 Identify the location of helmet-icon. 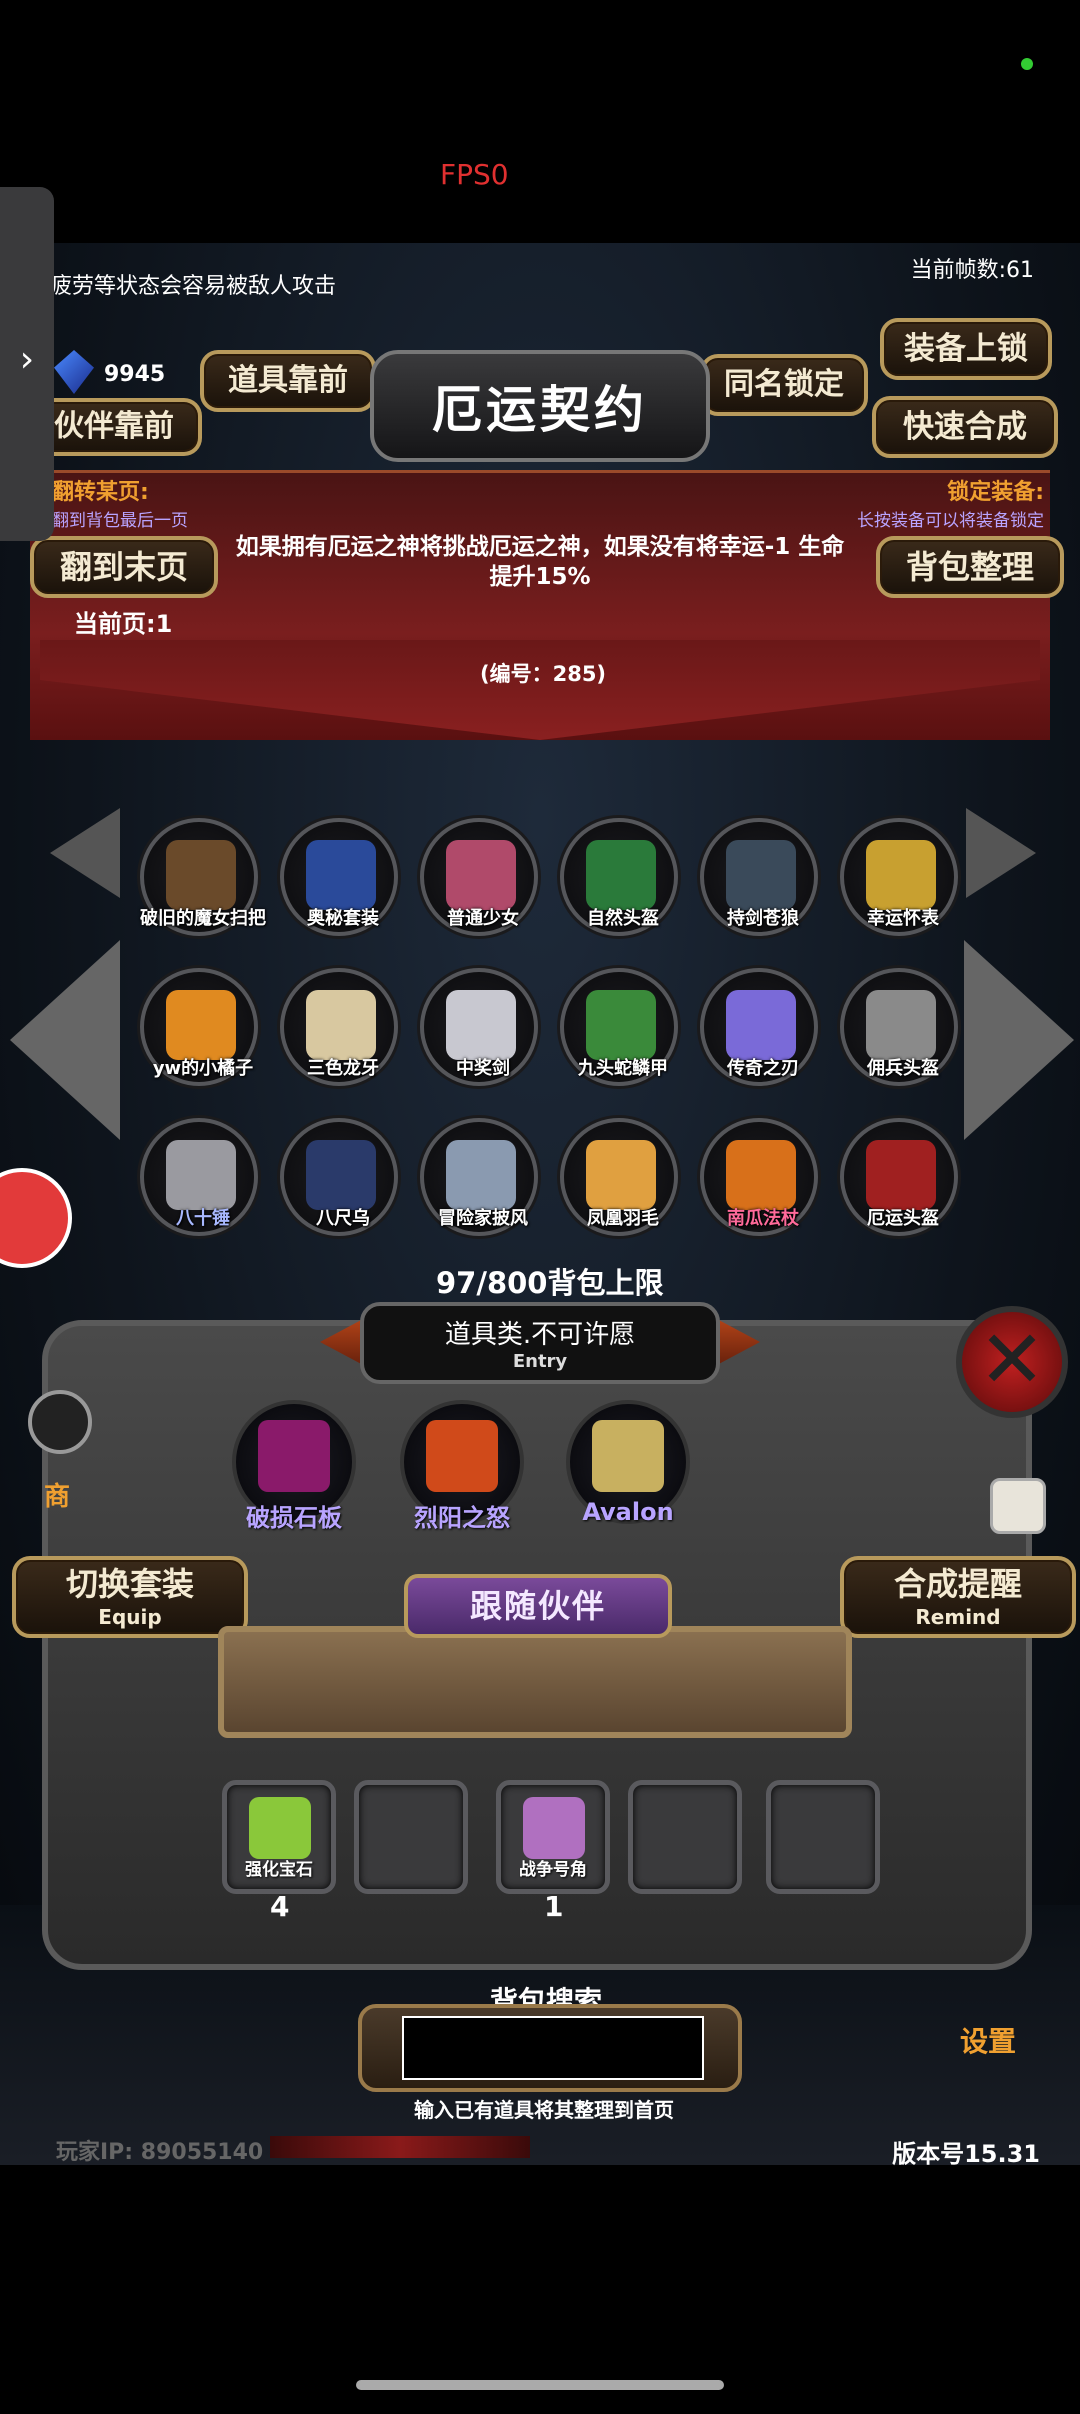
(901, 1025).